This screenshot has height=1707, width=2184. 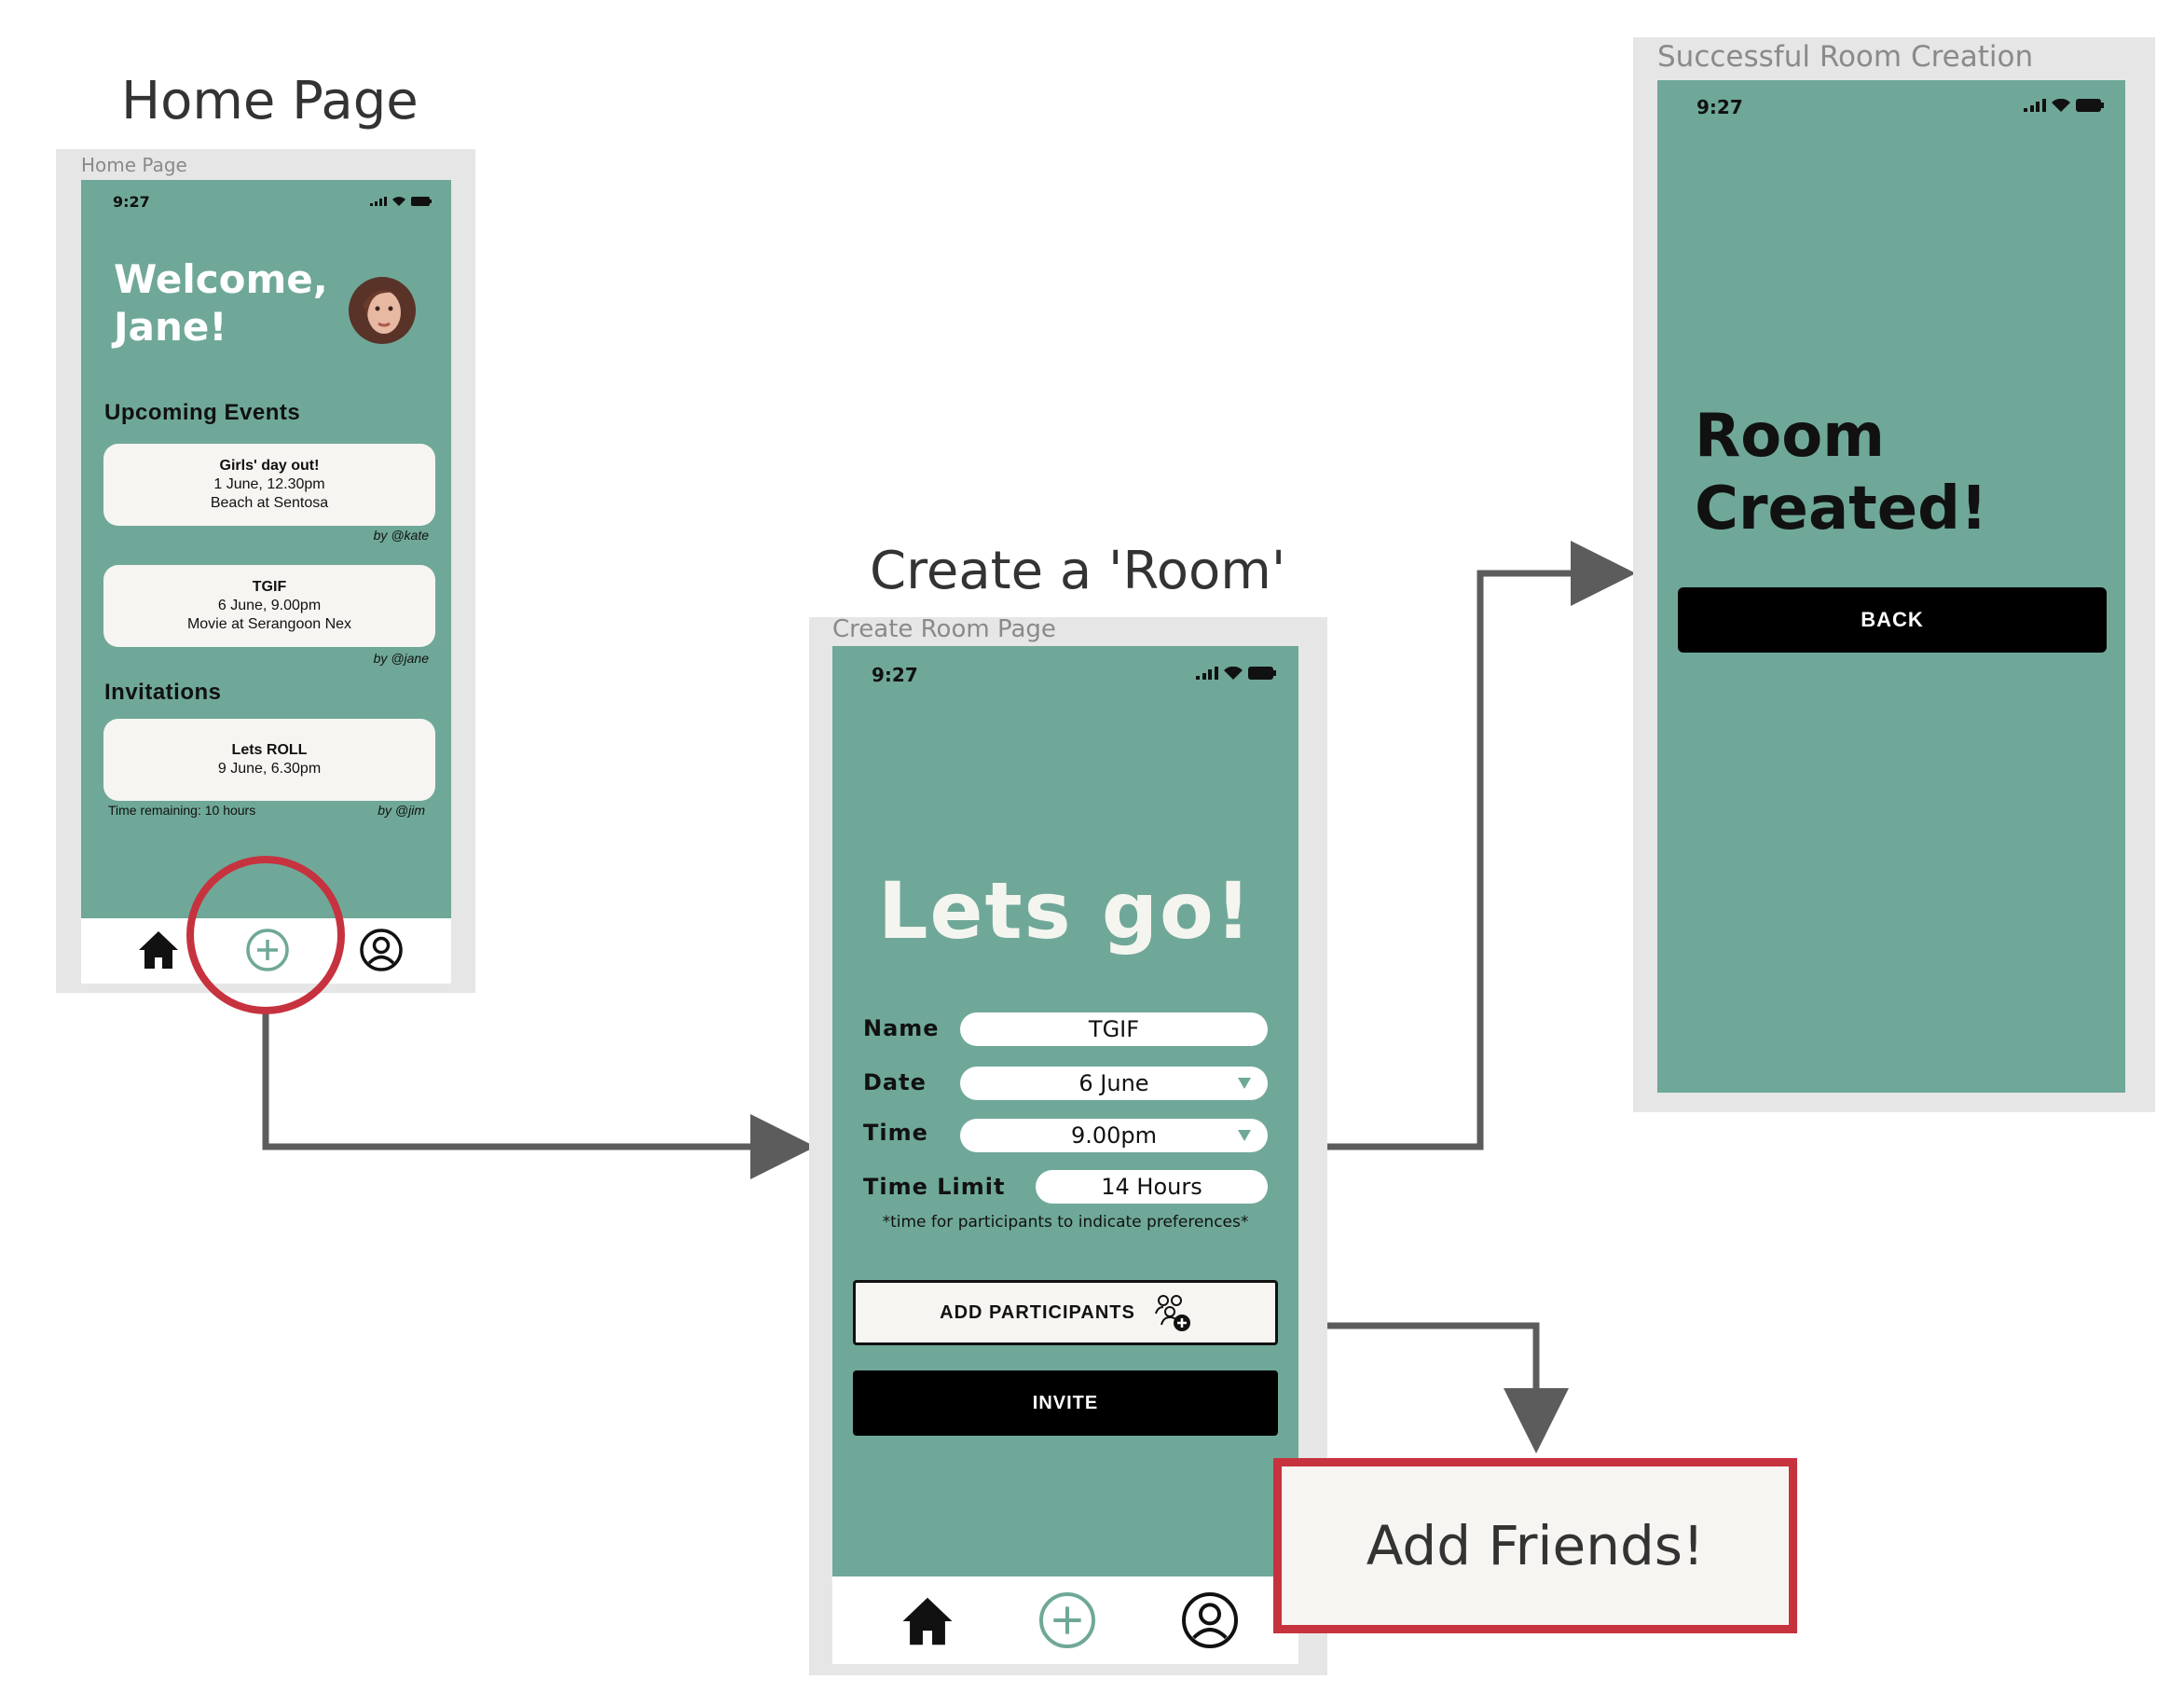 What do you see at coordinates (1065, 911) in the screenshot?
I see `headline: Lets go!` at bounding box center [1065, 911].